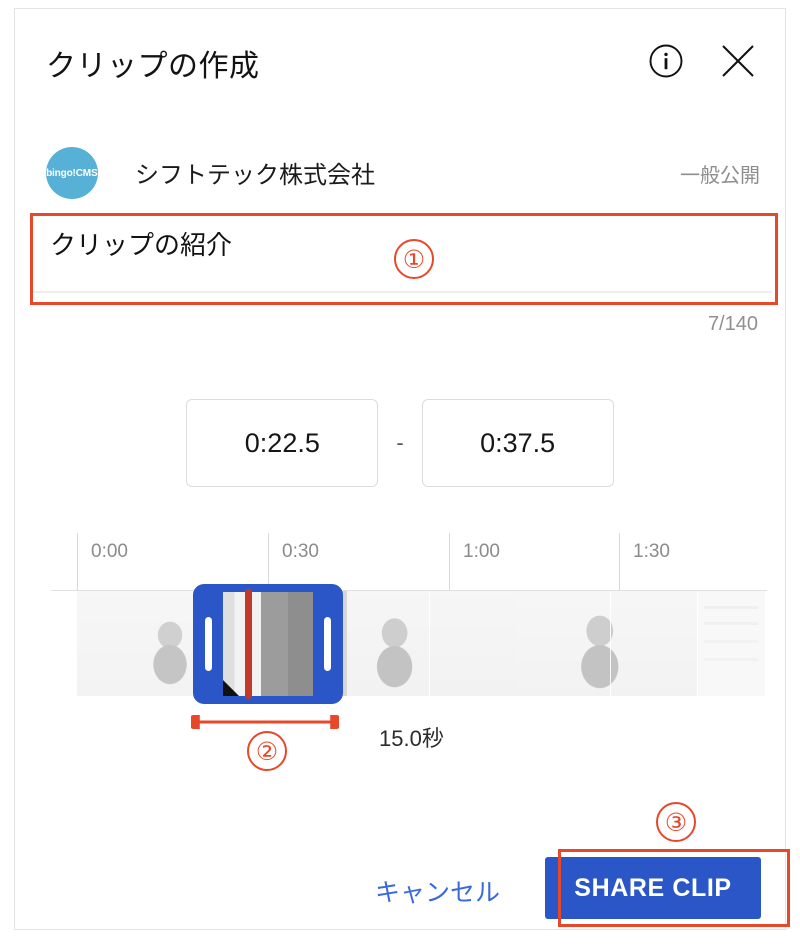  I want to click on header-actions, so click(702, 62).